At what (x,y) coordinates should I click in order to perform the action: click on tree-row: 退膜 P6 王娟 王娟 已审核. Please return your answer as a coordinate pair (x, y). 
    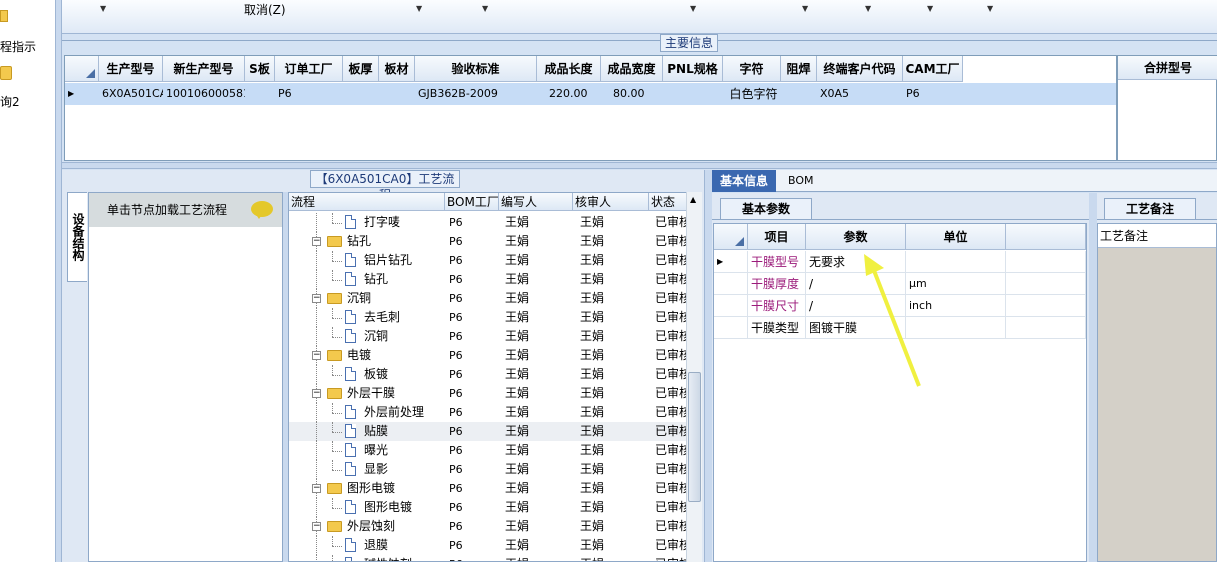
    Looking at the image, I should click on (489, 545).